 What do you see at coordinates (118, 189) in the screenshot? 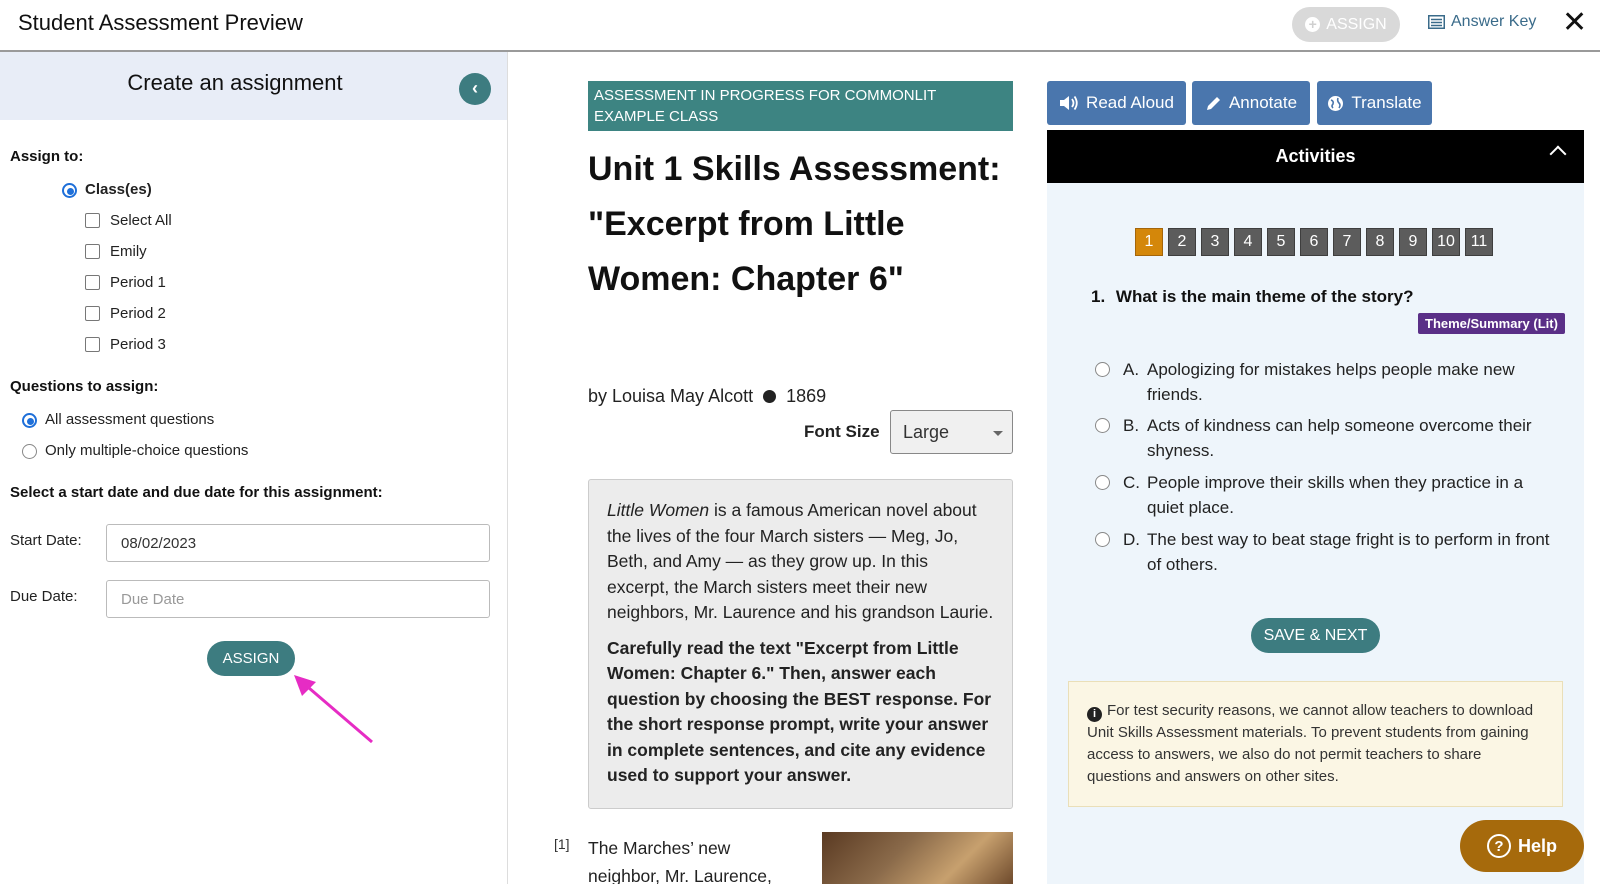
I see `classes-label: Class(es)` at bounding box center [118, 189].